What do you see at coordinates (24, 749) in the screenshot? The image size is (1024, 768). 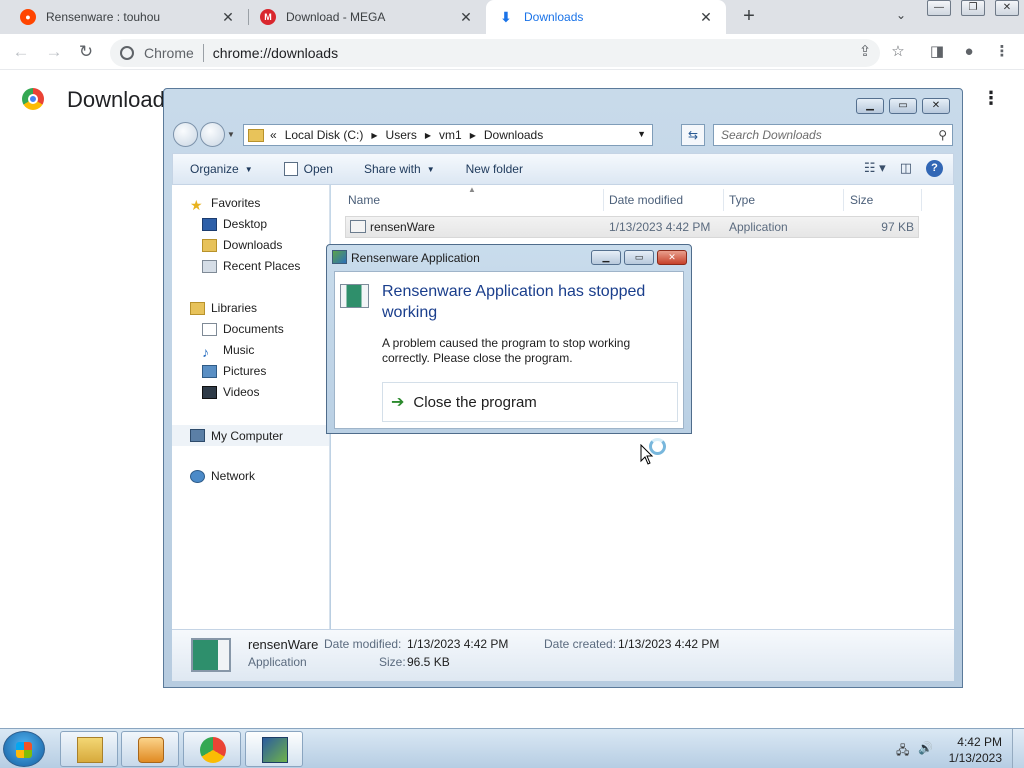 I see `start-button` at bounding box center [24, 749].